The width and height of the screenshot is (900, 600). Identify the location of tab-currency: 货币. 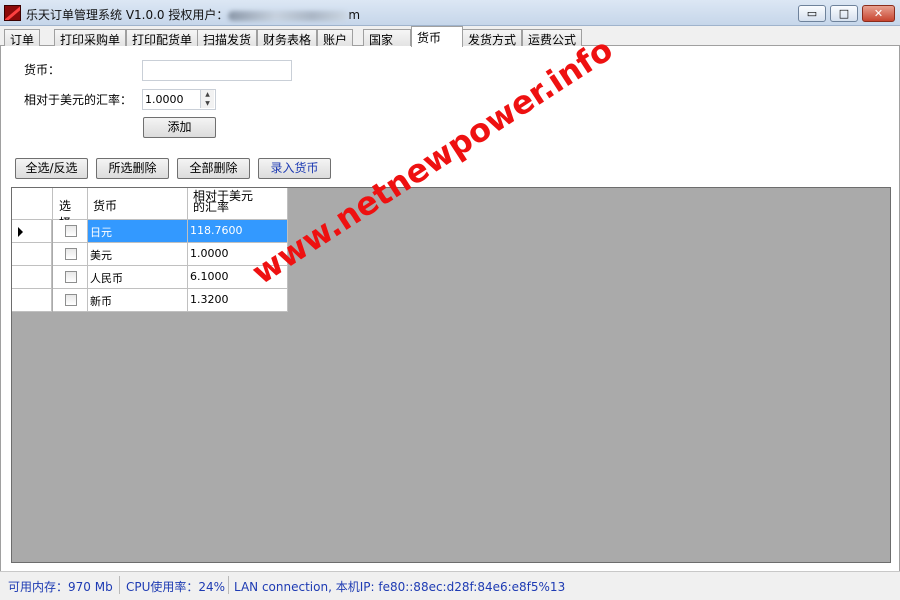
(437, 36).